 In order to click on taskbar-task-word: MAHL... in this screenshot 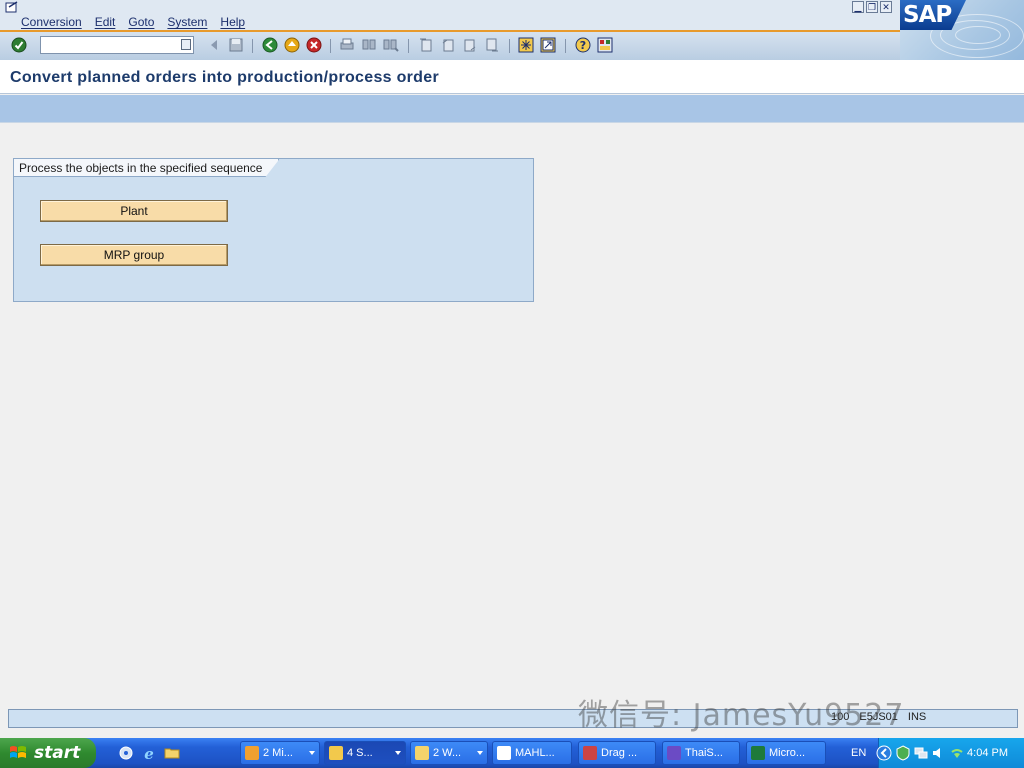, I will do `click(532, 753)`.